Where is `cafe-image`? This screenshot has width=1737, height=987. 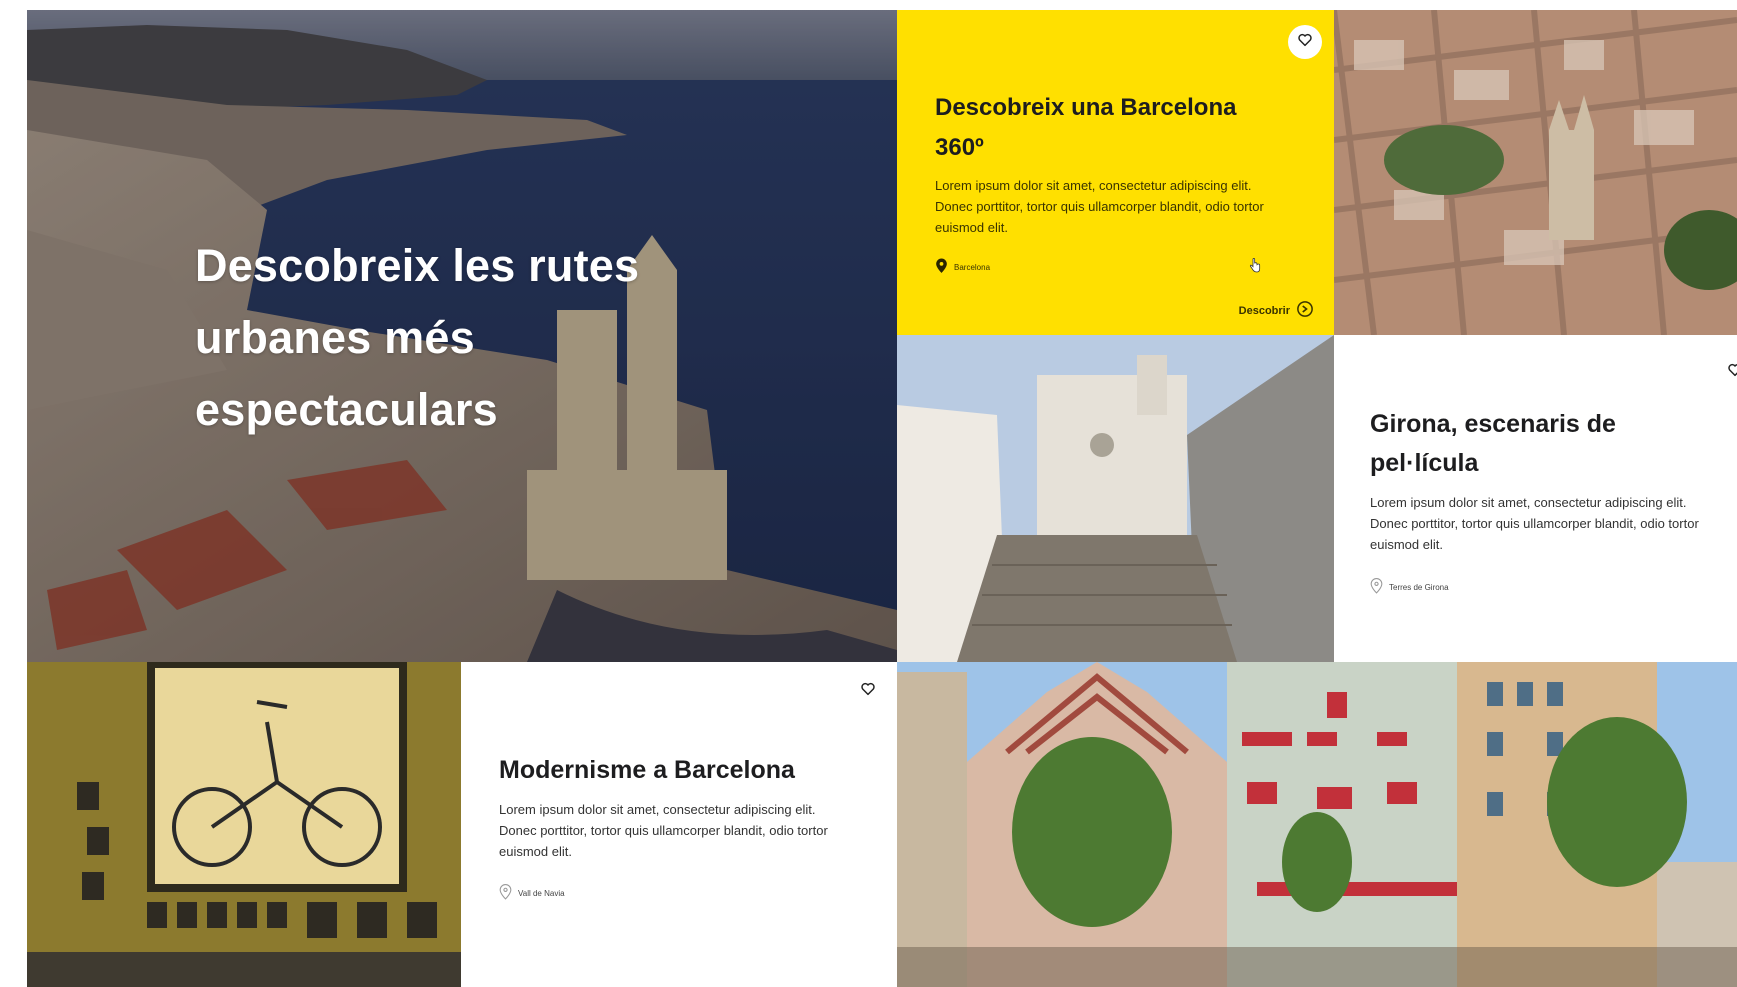 cafe-image is located at coordinates (244, 824).